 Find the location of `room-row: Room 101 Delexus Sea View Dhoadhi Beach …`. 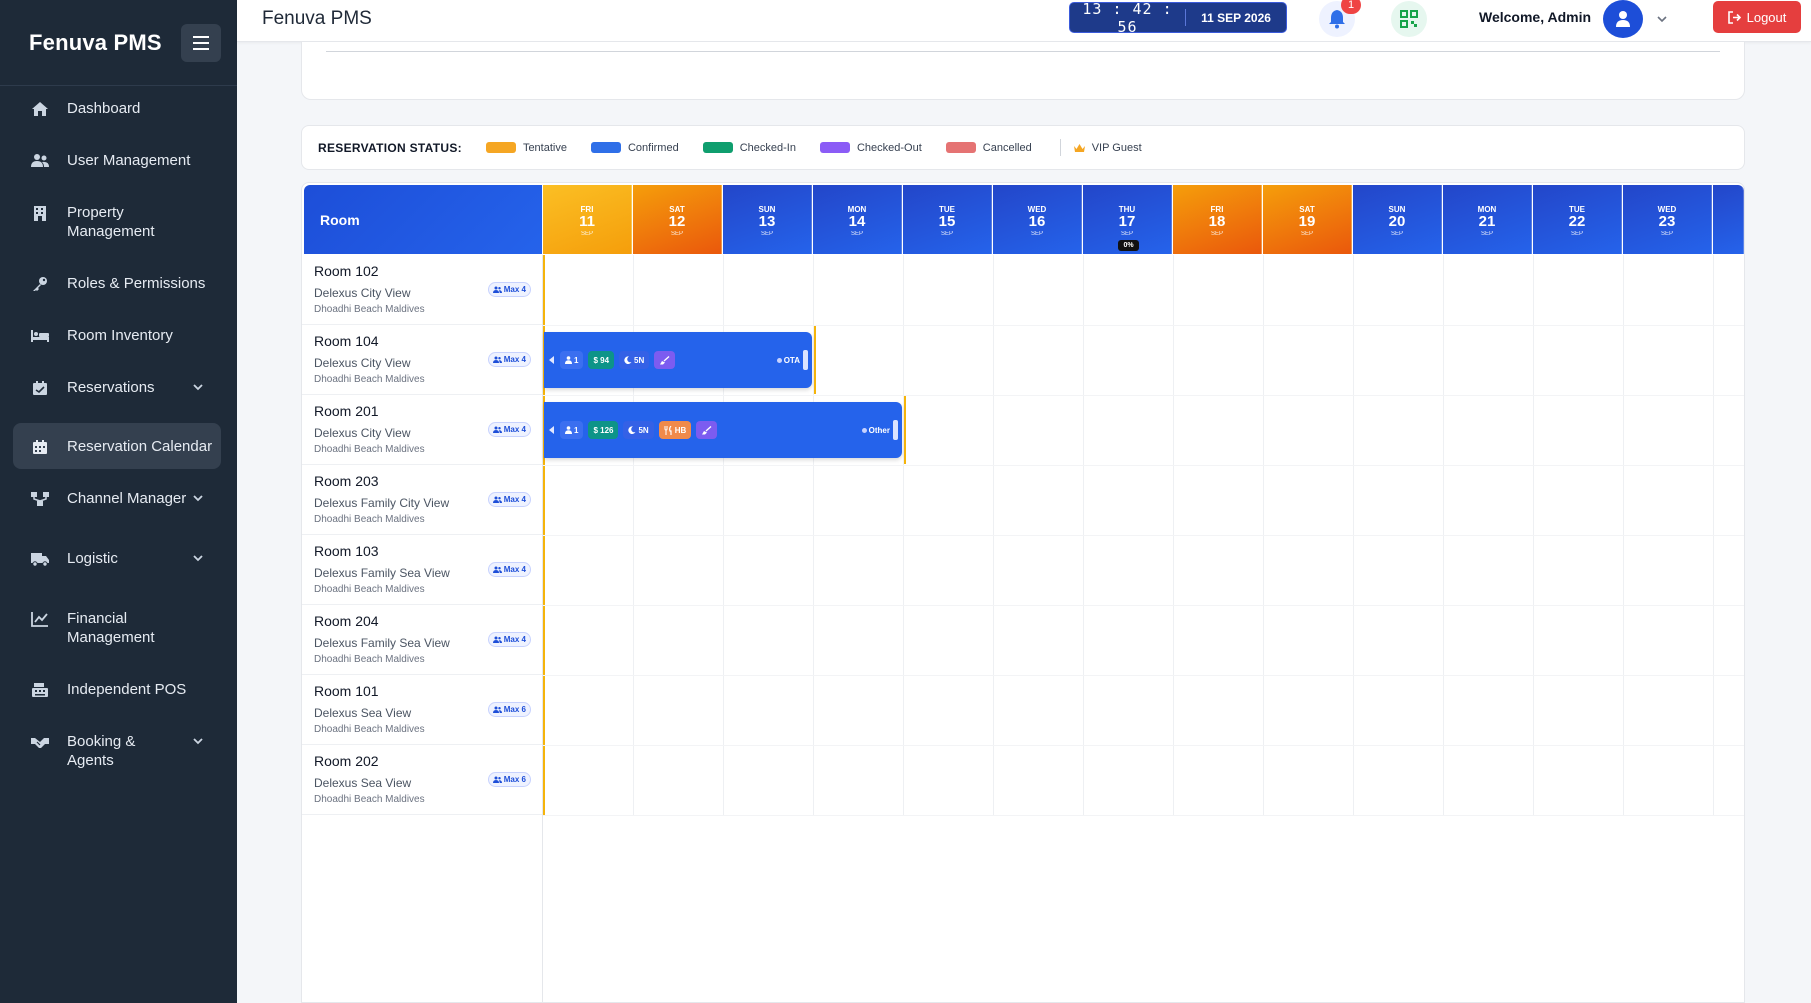

room-row: Room 101 Delexus Sea View Dhoadhi Beach … is located at coordinates (422, 710).